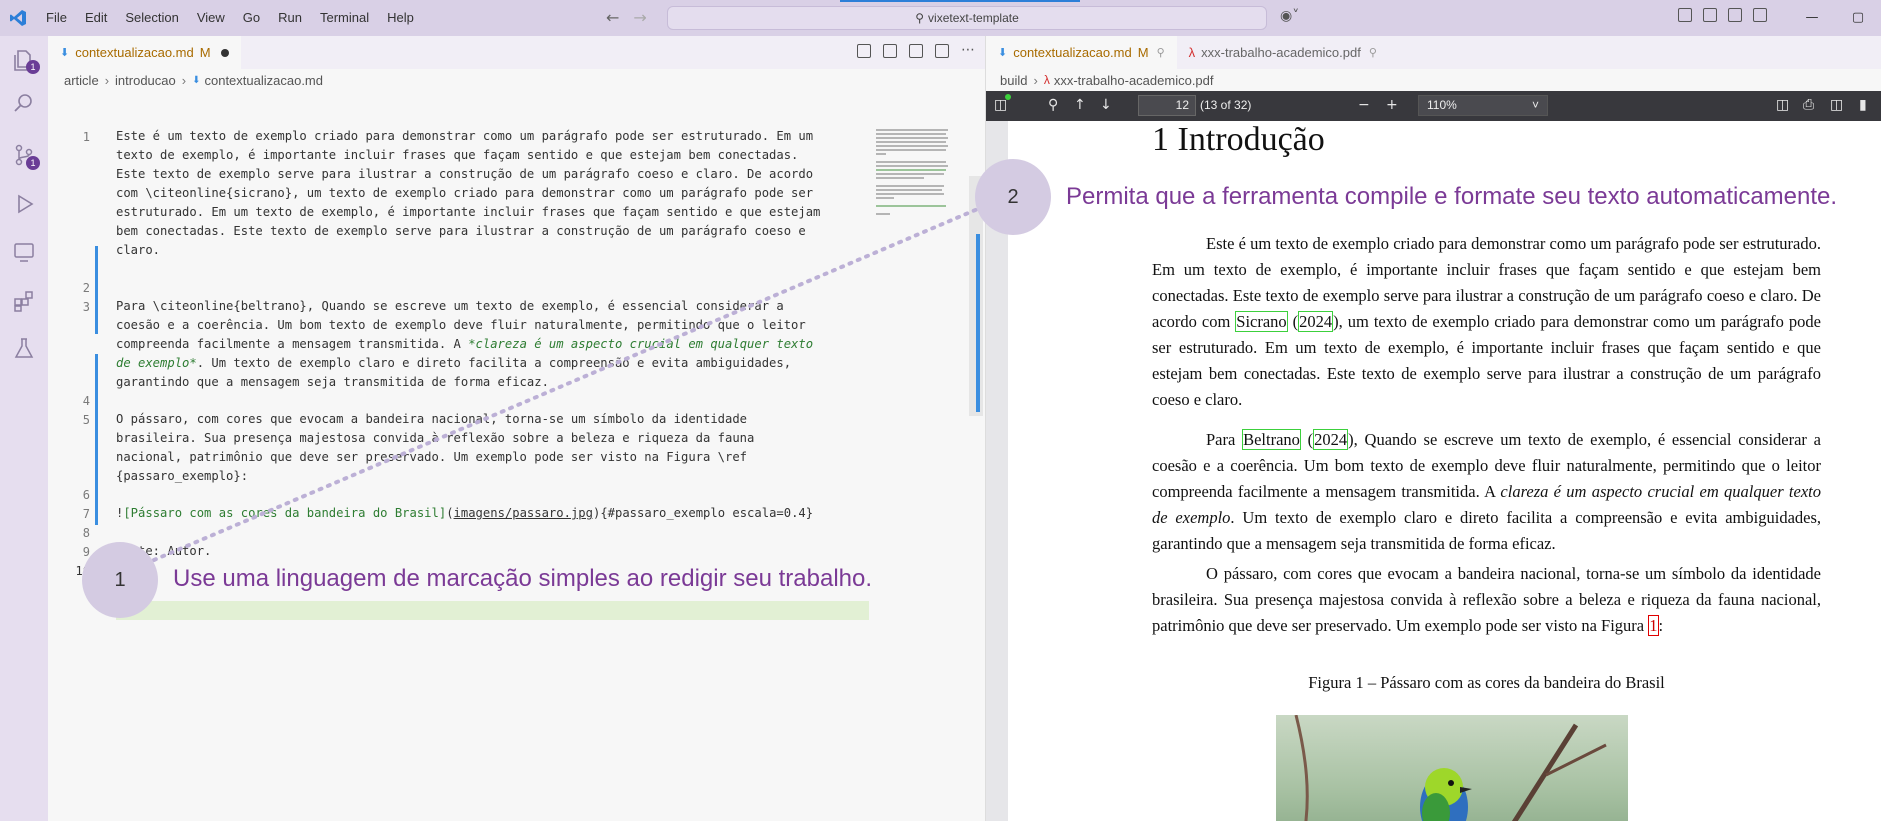 This screenshot has width=1881, height=821. What do you see at coordinates (144, 52) in the screenshot?
I see `tab-contextualizacao-md: ⬇ contextualizacao.md M` at bounding box center [144, 52].